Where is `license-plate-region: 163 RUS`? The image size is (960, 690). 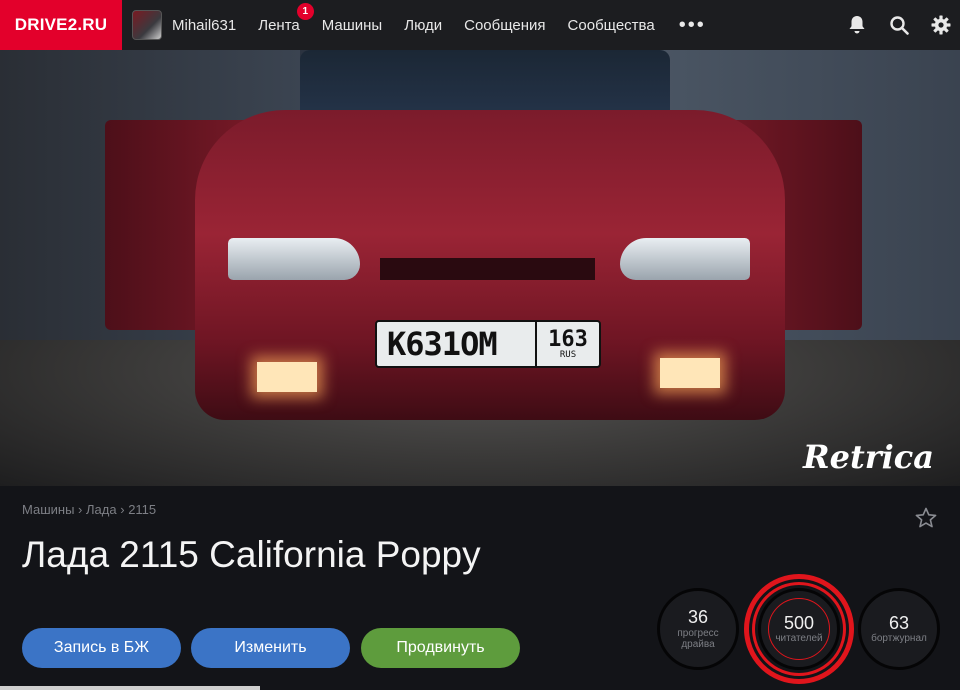 license-plate-region: 163 RUS is located at coordinates (567, 344).